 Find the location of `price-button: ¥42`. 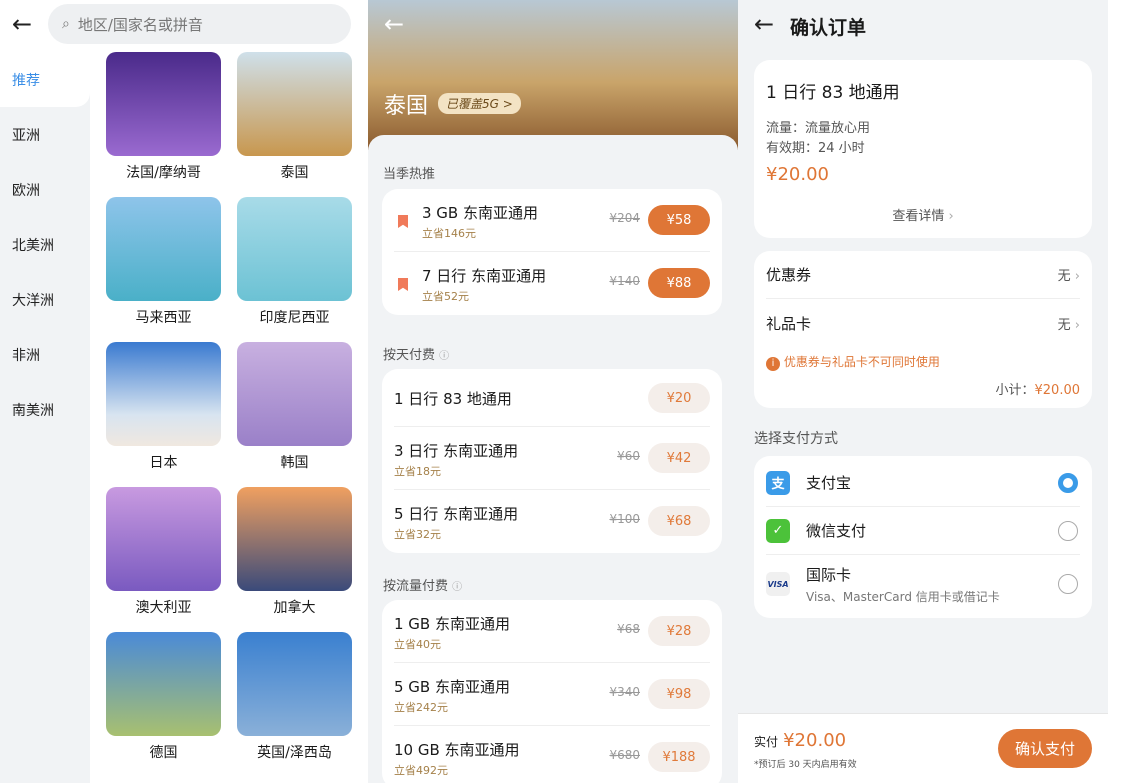

price-button: ¥42 is located at coordinates (679, 458).